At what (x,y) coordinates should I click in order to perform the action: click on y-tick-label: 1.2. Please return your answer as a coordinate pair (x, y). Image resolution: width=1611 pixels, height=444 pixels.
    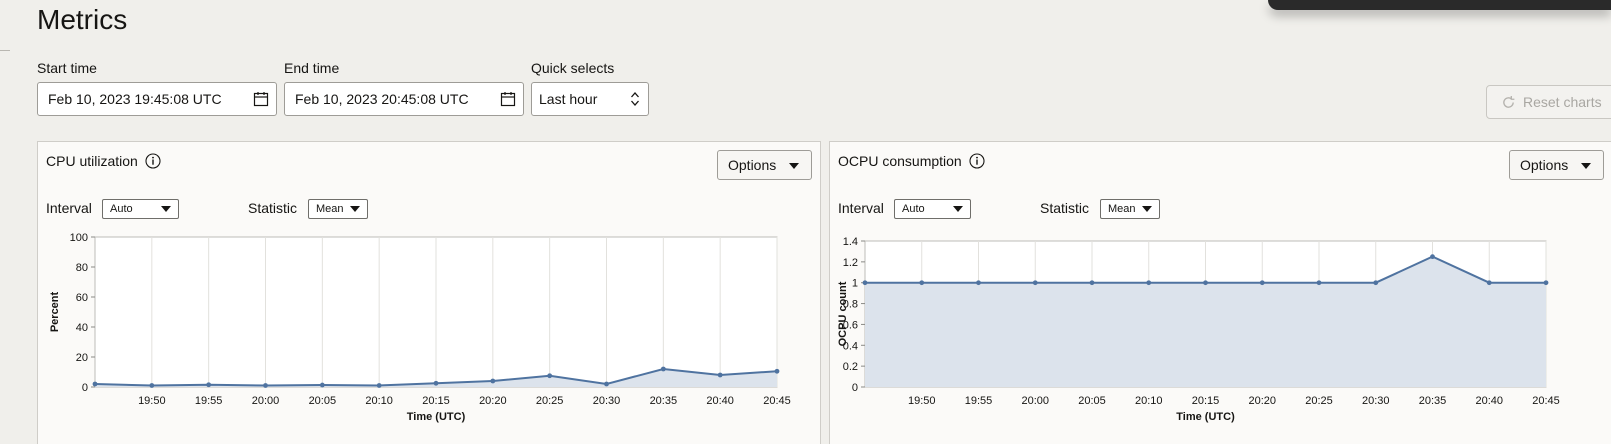
    Looking at the image, I should click on (850, 263).